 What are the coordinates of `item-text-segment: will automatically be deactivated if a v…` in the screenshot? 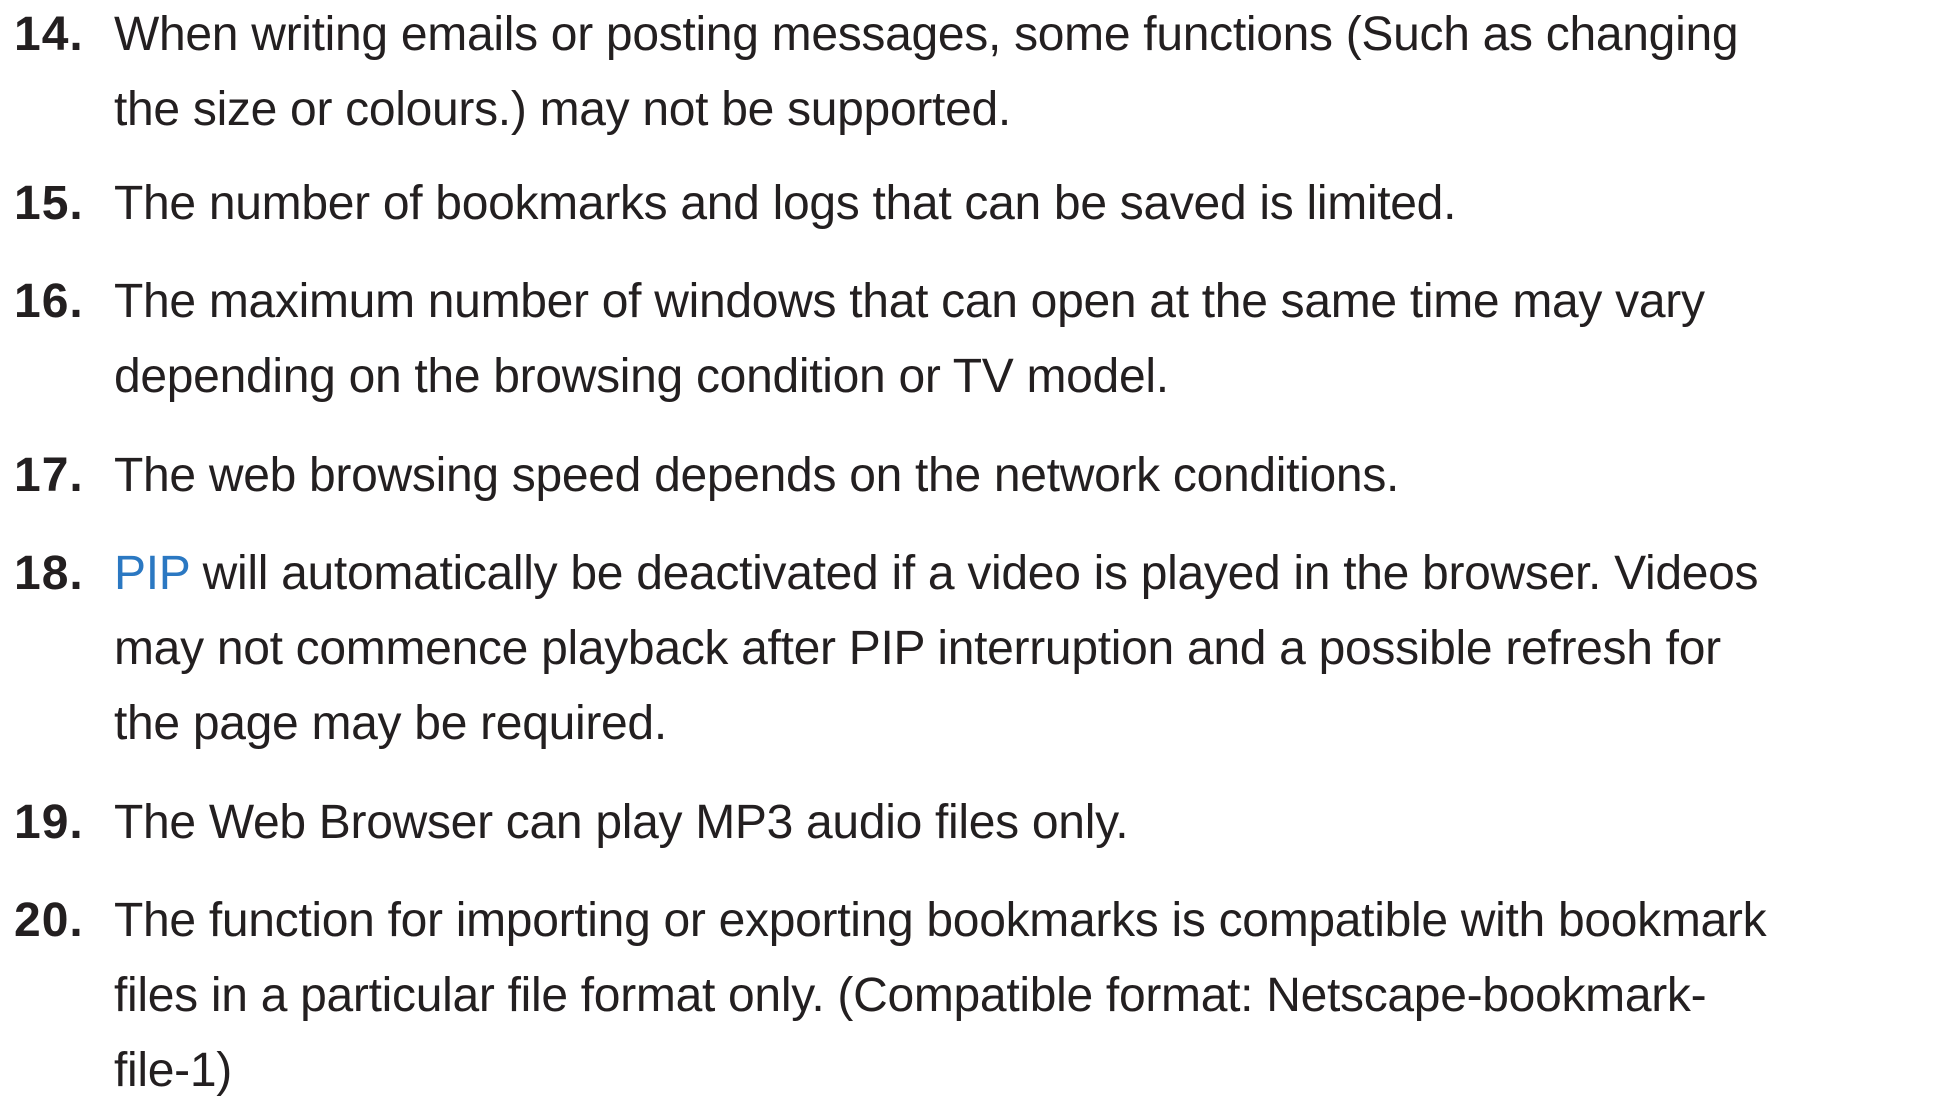 It's located at (974, 573).